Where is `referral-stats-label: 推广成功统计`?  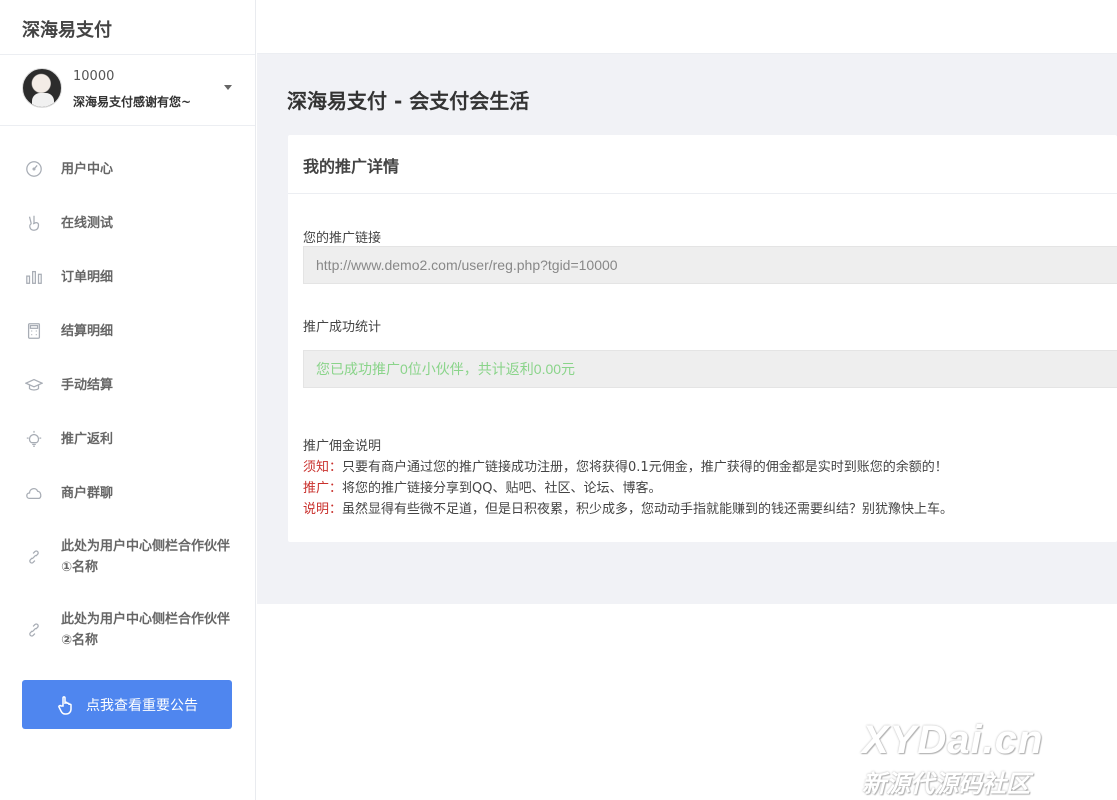
referral-stats-label: 推广成功统计 is located at coordinates (342, 327).